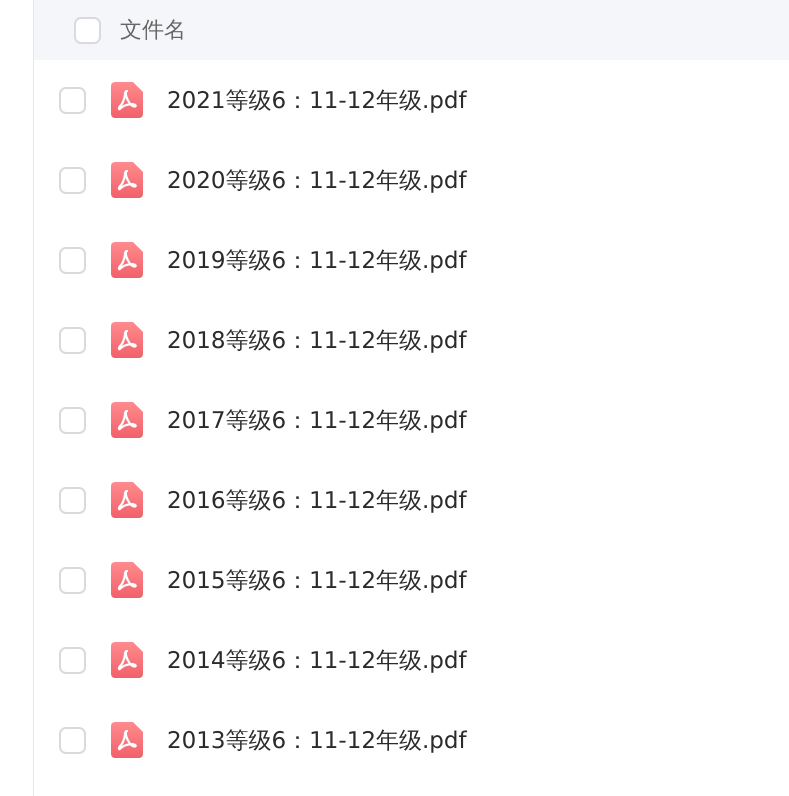 The image size is (789, 796). Describe the element at coordinates (317, 580) in the screenshot. I see `file-name: 2015等级6：11-12年级.pdf` at that location.